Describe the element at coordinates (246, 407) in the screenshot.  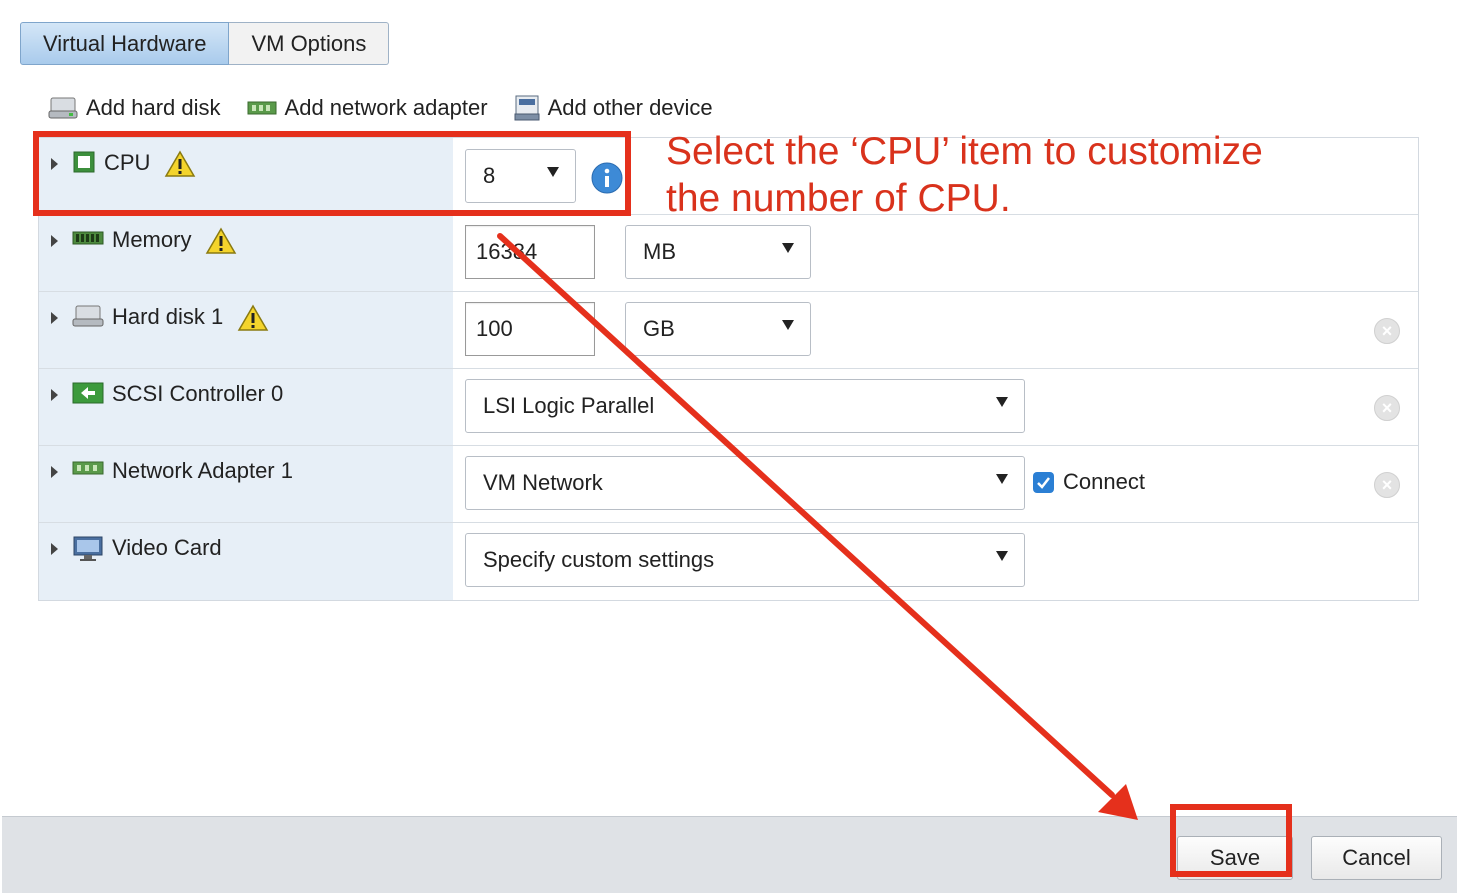
I see `scsi-label-cell: SCSI Controller 0` at that location.